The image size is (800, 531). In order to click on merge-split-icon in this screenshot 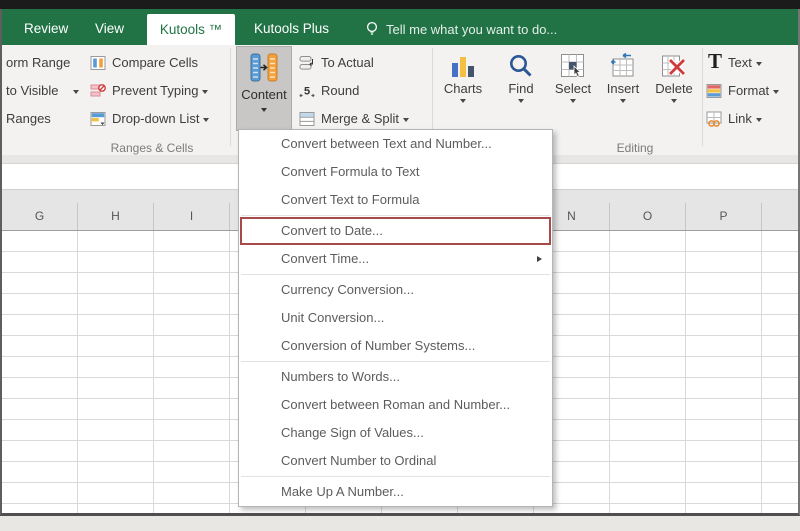, I will do `click(307, 119)`.